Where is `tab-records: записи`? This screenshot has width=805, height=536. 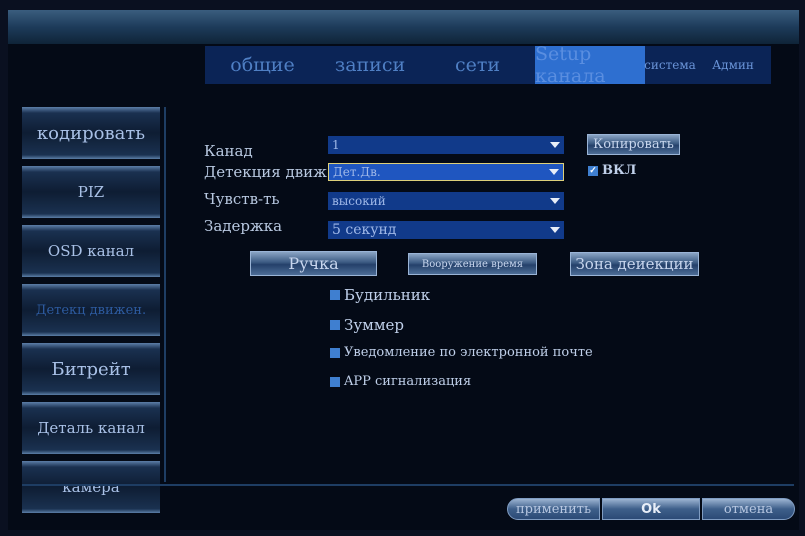
tab-records: записи is located at coordinates (370, 65).